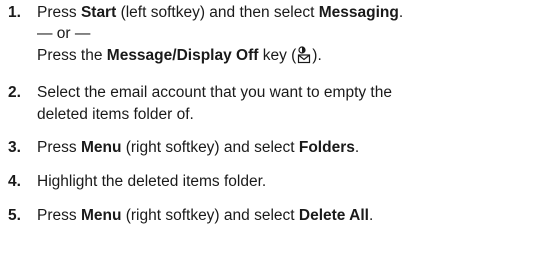 Image resolution: width=556 pixels, height=256 pixels. What do you see at coordinates (14, 12) in the screenshot?
I see `step-number: 1.` at bounding box center [14, 12].